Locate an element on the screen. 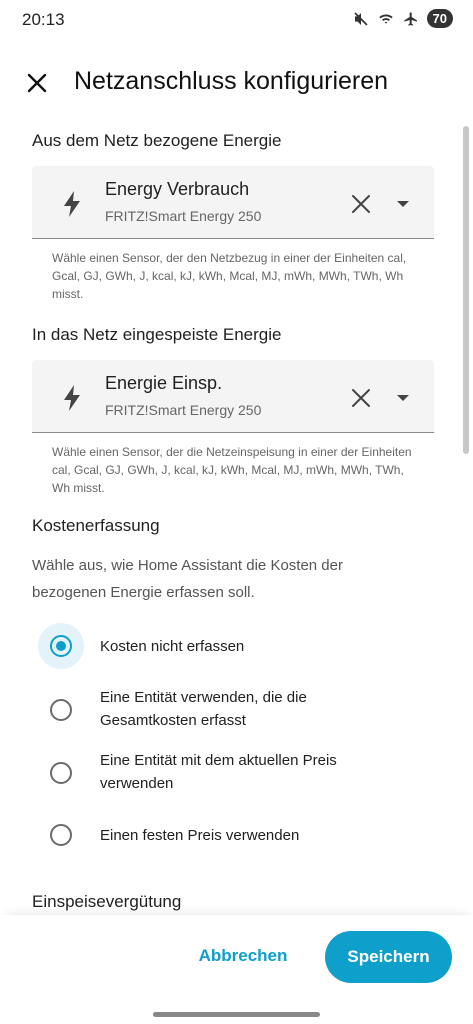 This screenshot has height=1024, width=473. radio-option-no-cost: Kosten nicht erfassen is located at coordinates (232, 646).